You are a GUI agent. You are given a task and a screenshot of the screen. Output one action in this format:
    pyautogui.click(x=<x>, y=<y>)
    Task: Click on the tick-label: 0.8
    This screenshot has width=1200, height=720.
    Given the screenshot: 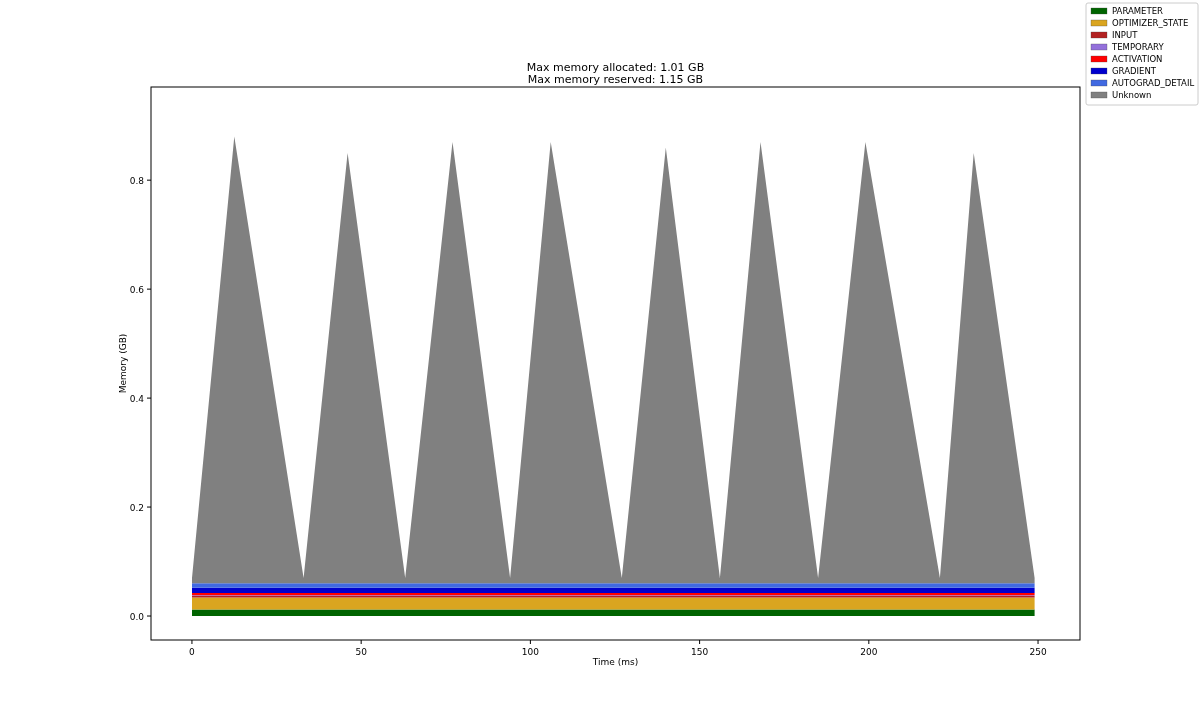 What is the action you would take?
    pyautogui.click(x=136, y=180)
    